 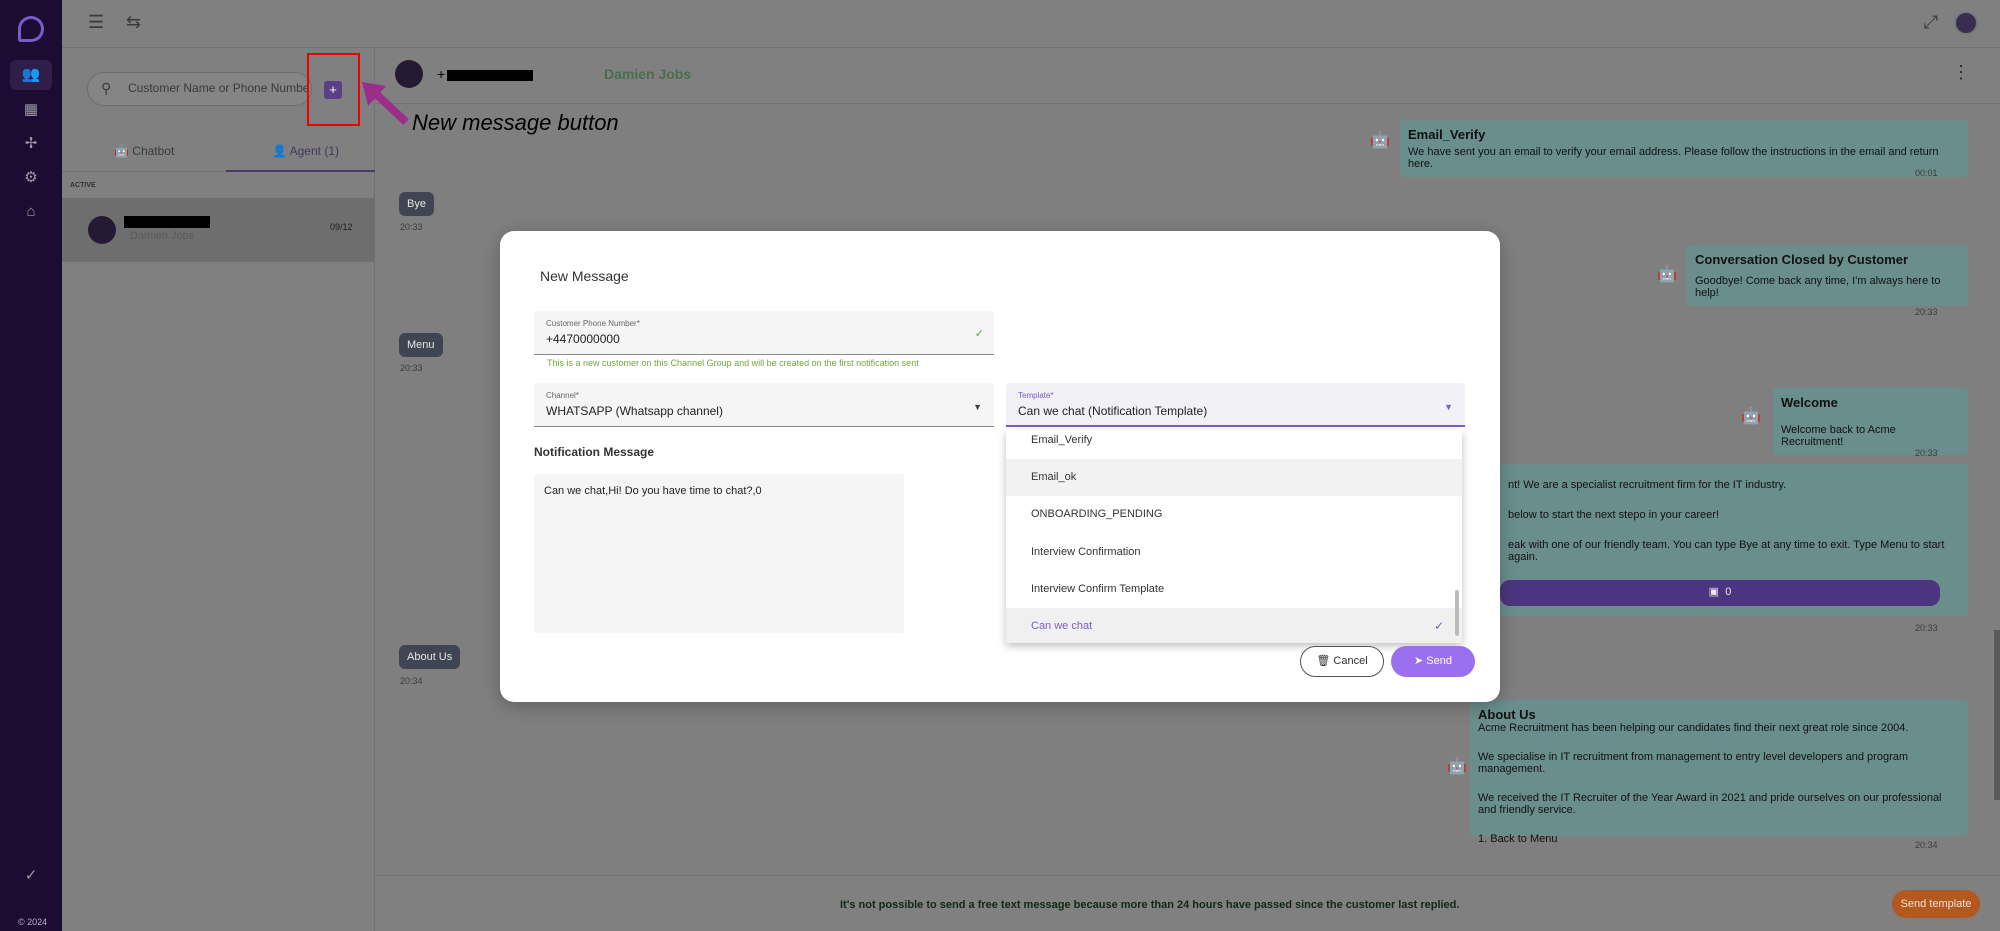 I want to click on checkmark-icon: ✓, so click(x=1438, y=626).